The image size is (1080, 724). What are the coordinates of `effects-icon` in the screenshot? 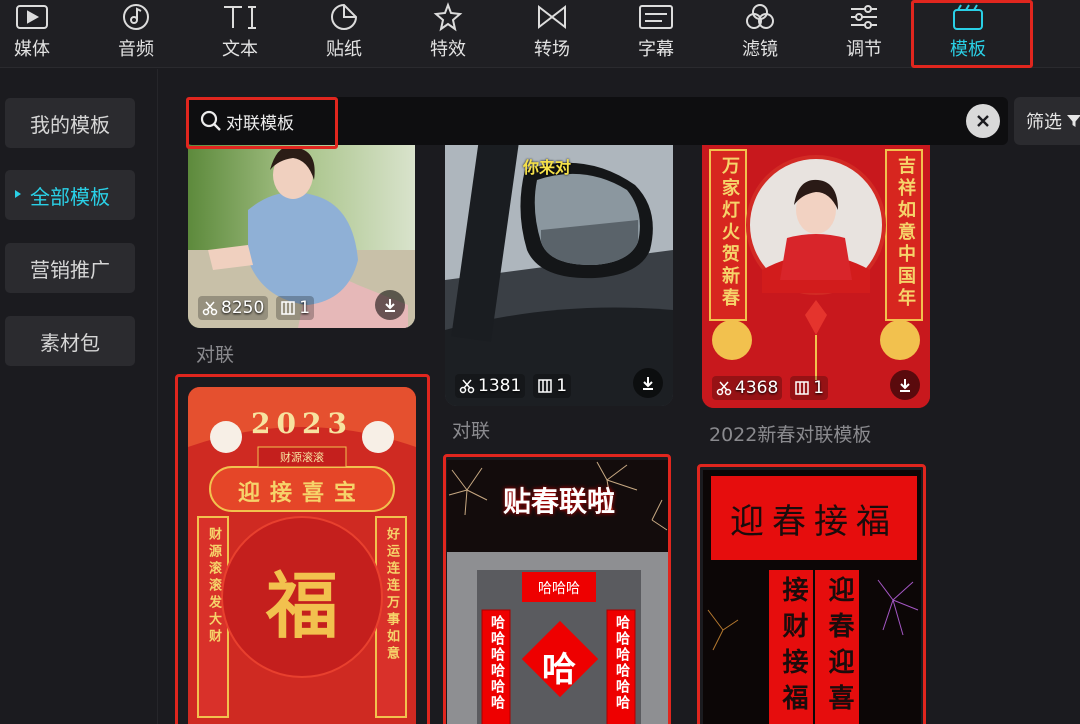 It's located at (448, 17).